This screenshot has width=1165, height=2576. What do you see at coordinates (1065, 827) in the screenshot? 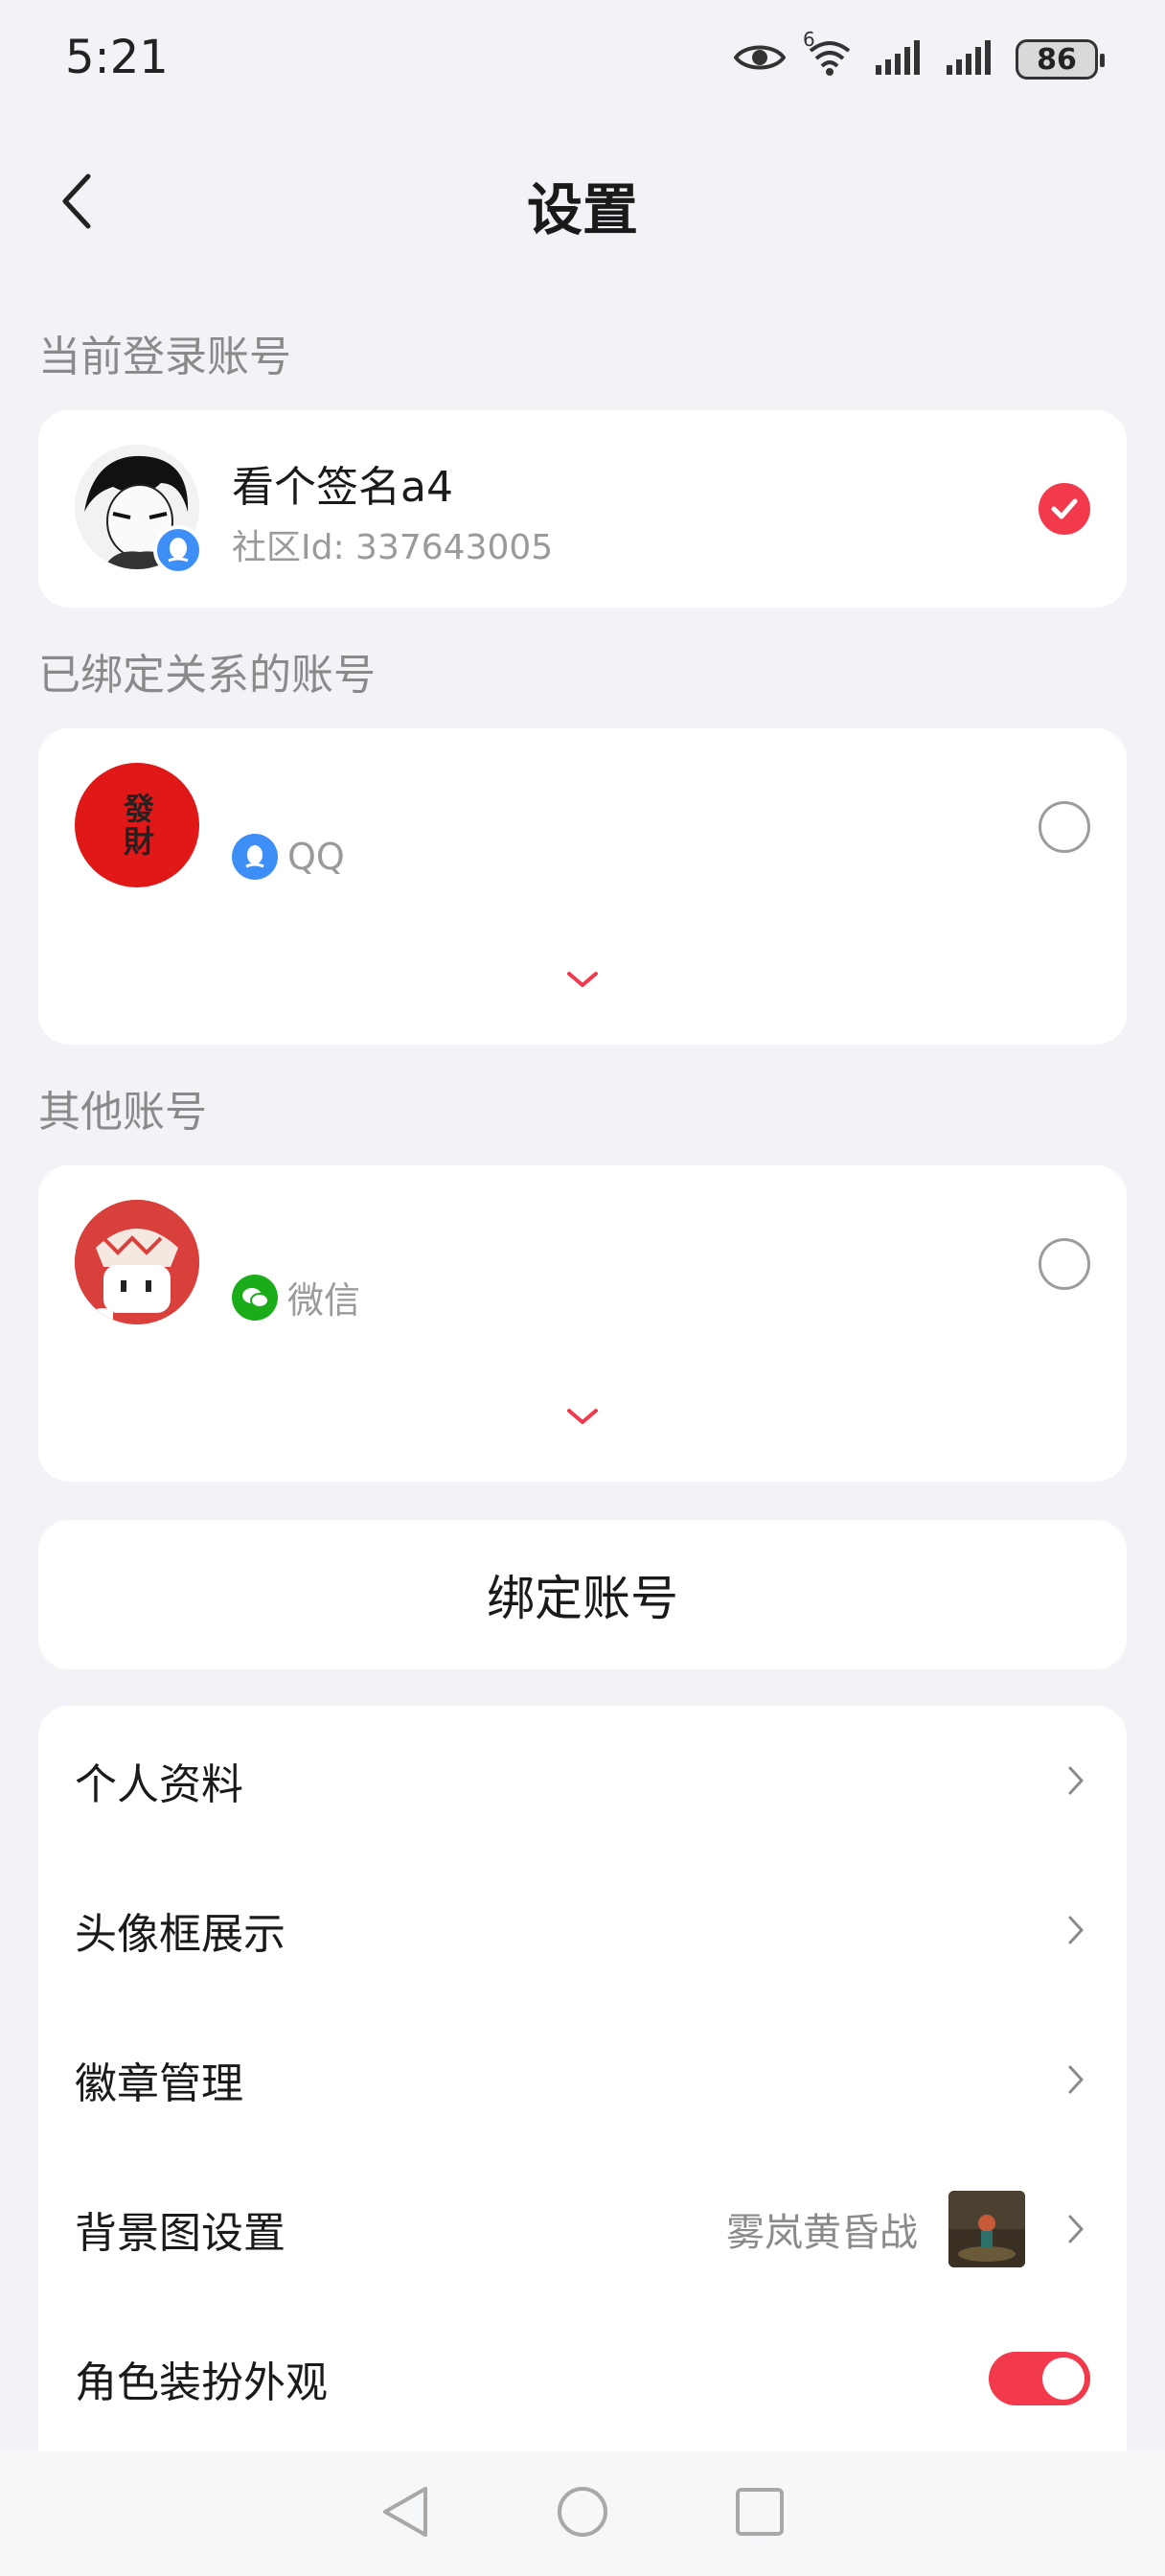
I see `bound-account-radio` at bounding box center [1065, 827].